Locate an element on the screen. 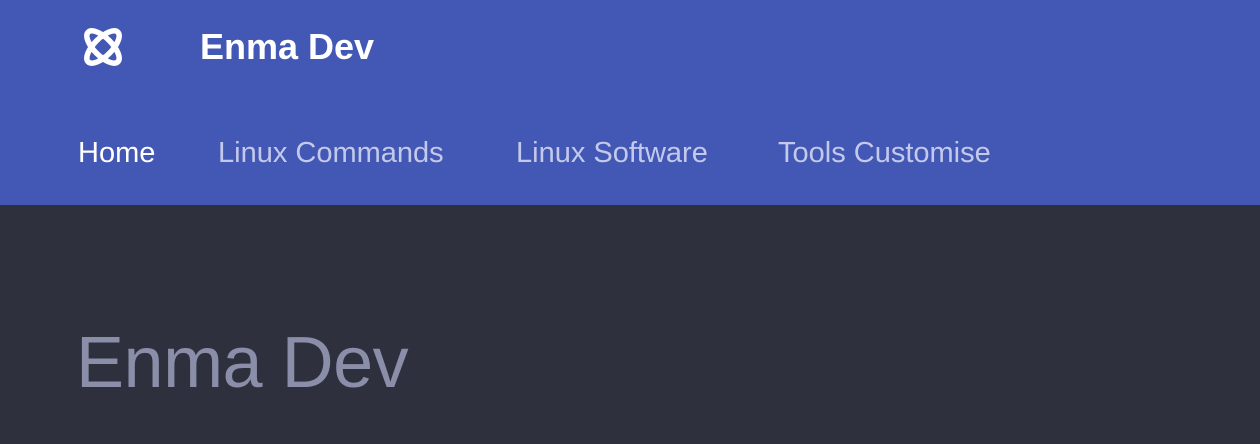 The image size is (1260, 444). site-title-link: Enma Dev is located at coordinates (287, 47).